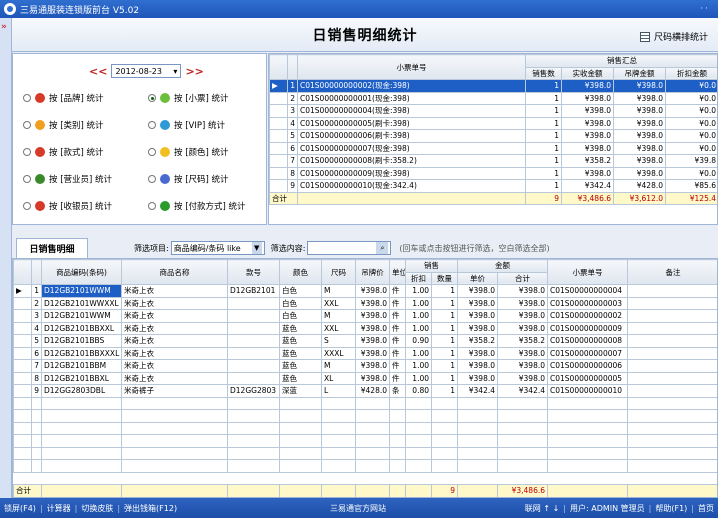 The image size is (718, 518). What do you see at coordinates (477, 278) in the screenshot?
I see `col-unit-price: 单价` at bounding box center [477, 278].